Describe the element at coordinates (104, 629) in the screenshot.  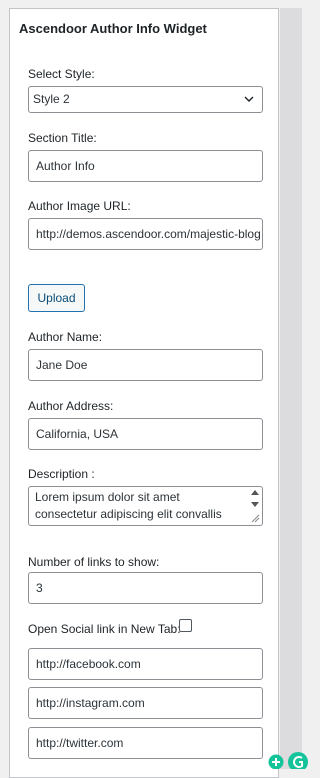
I see `new-tab-label: Open Social link in New Tab:` at that location.